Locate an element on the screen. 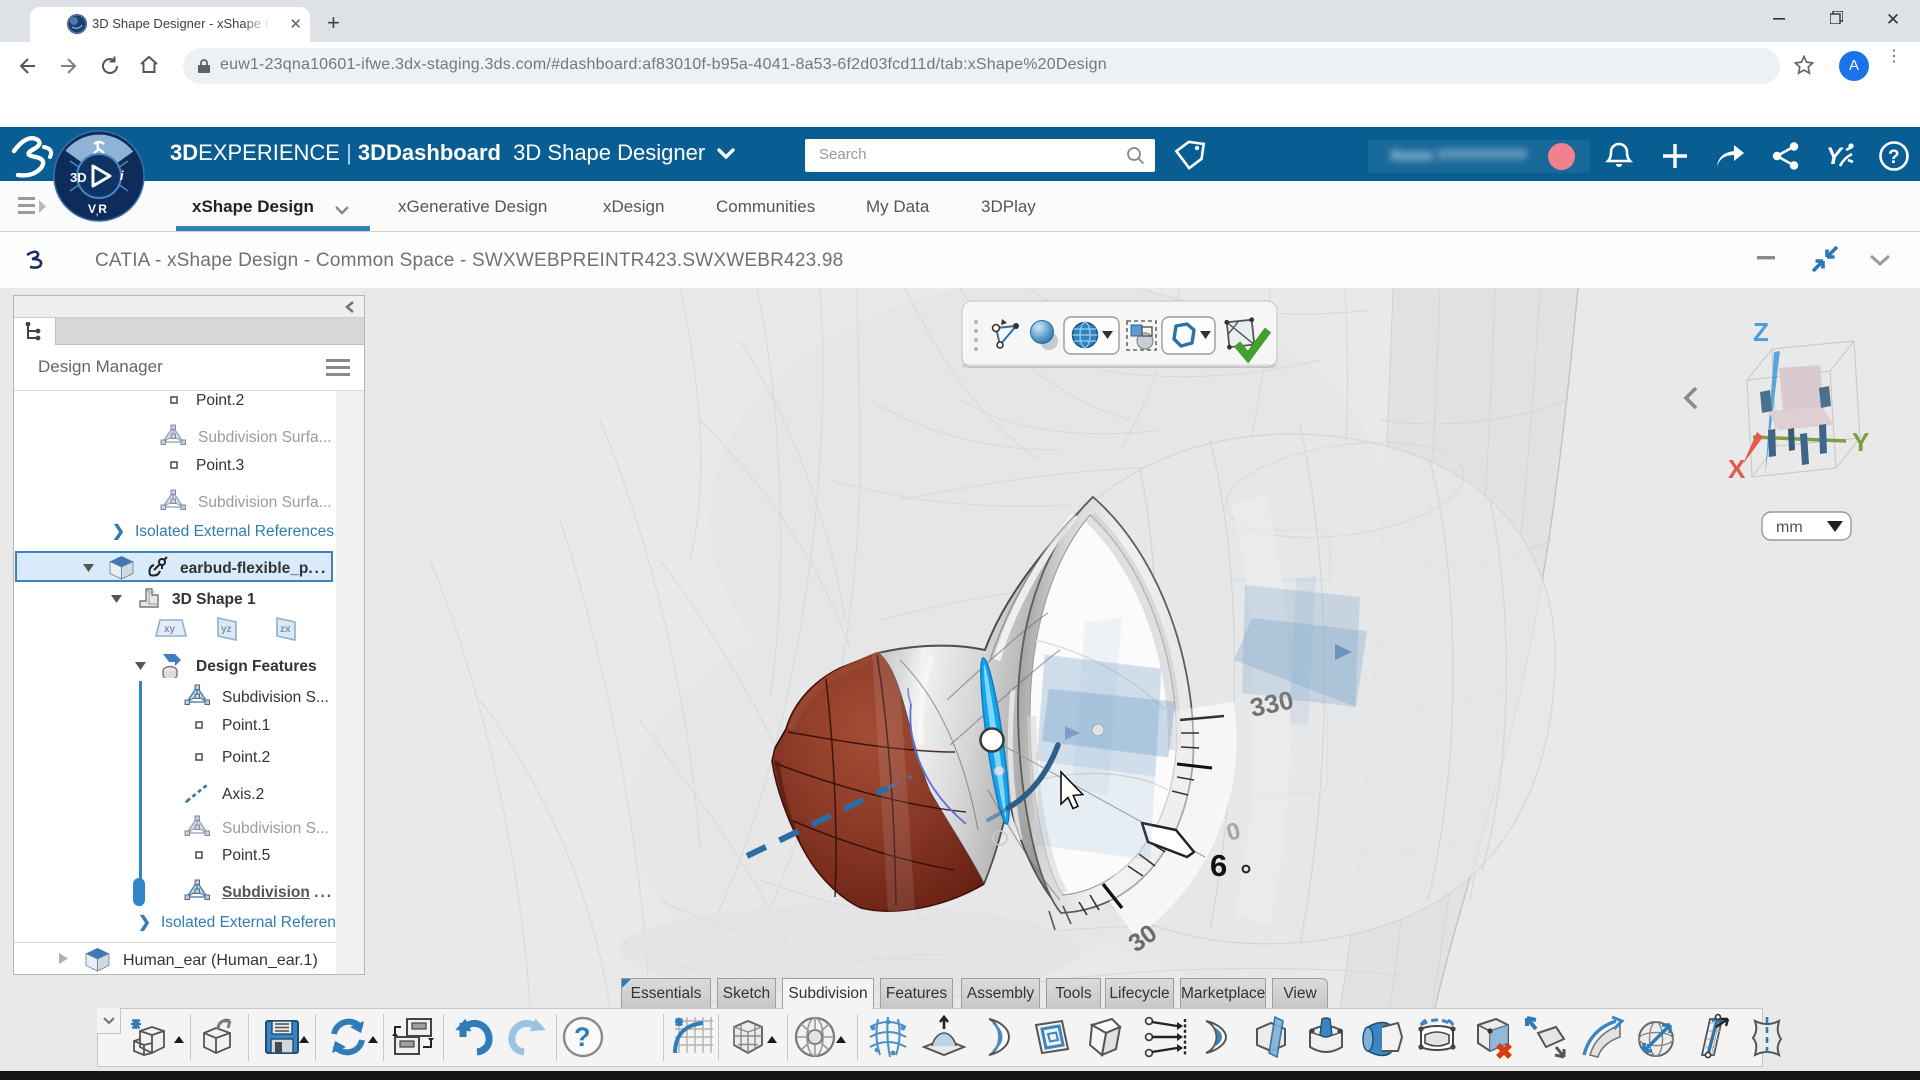  svg-text: V,R is located at coordinates (97, 209).